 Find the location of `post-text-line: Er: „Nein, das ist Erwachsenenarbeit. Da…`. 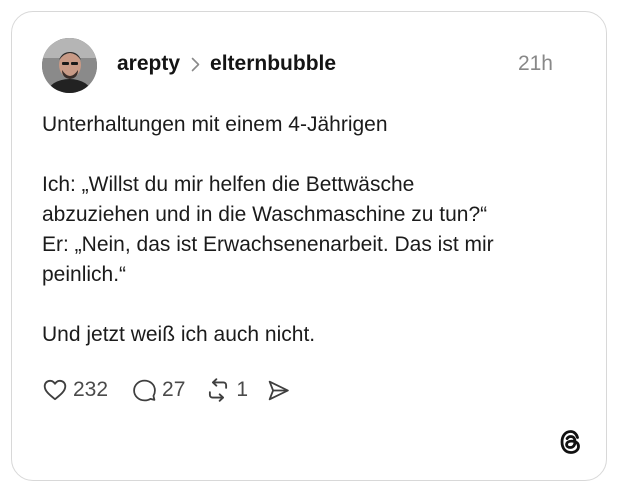

post-text-line: Er: „Nein, das ist Erwachsenenarbeit. Da… is located at coordinates (268, 244).